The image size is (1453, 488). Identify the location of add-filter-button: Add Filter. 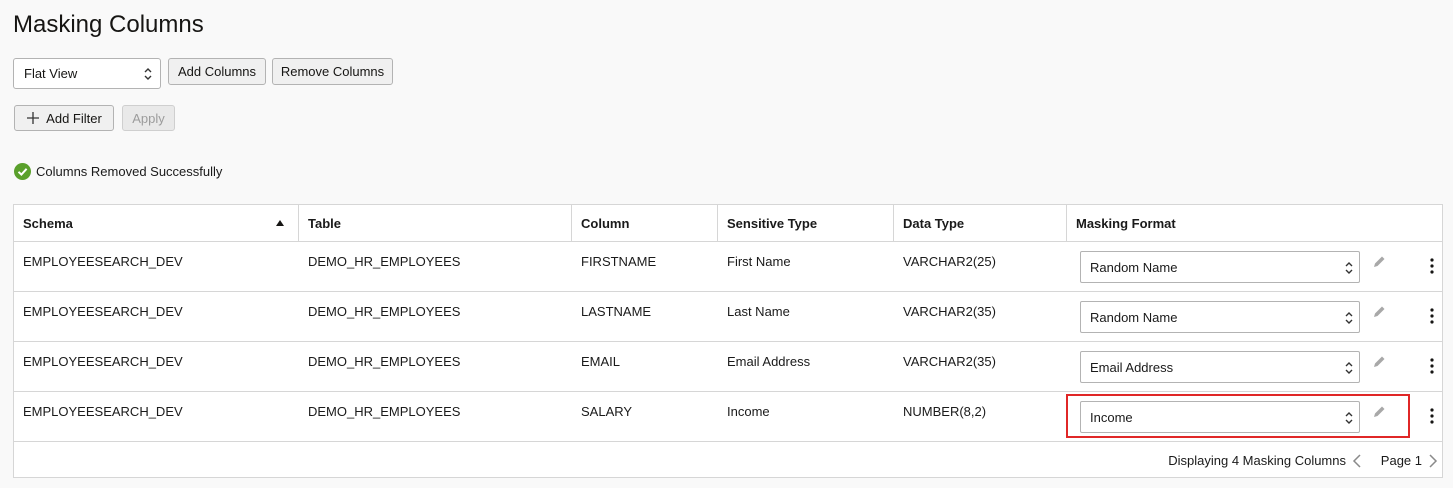
(64, 118).